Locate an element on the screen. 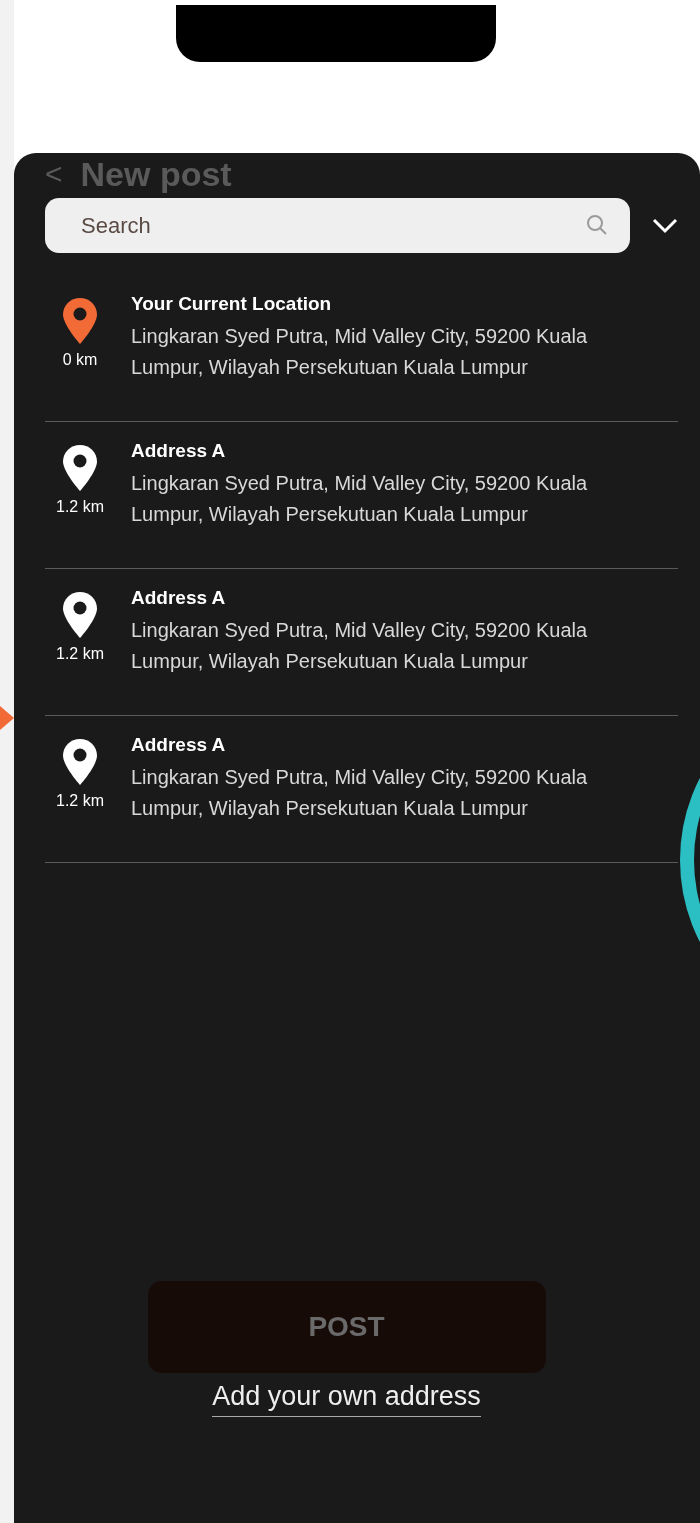  add-address-link: Add your own address is located at coordinates (346, 1399).